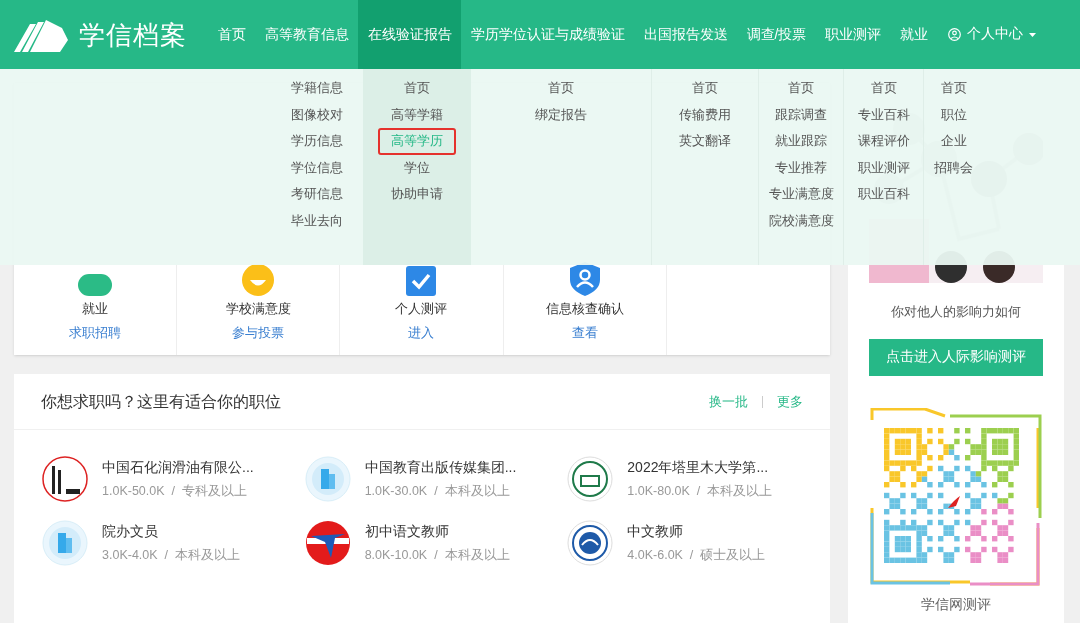 The height and width of the screenshot is (623, 1080). What do you see at coordinates (417, 114) in the screenshot?
I see `menu-item: 高等学籍` at bounding box center [417, 114].